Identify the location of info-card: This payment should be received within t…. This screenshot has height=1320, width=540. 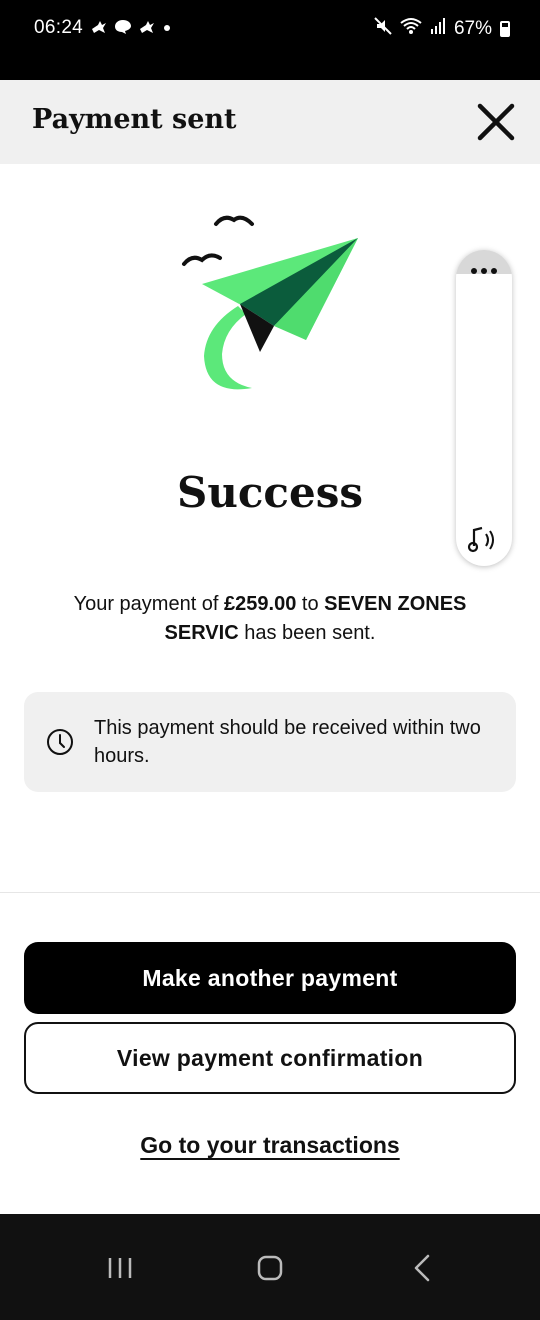
(270, 742).